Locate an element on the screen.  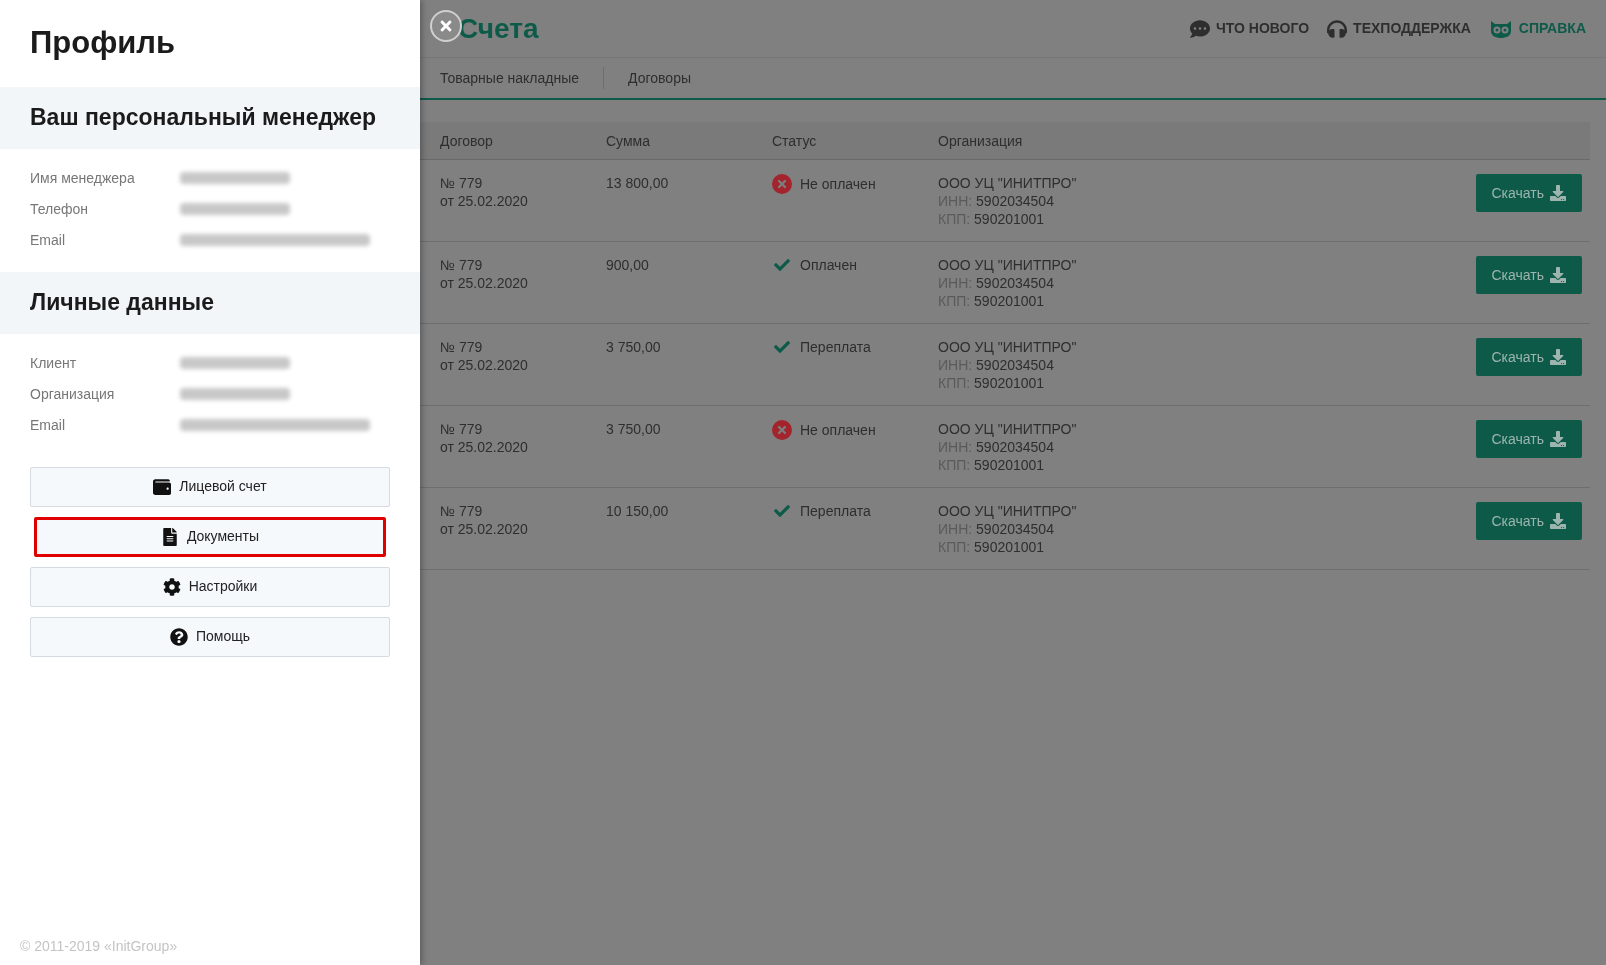
speech-bubble-icon is located at coordinates (1199, 28).